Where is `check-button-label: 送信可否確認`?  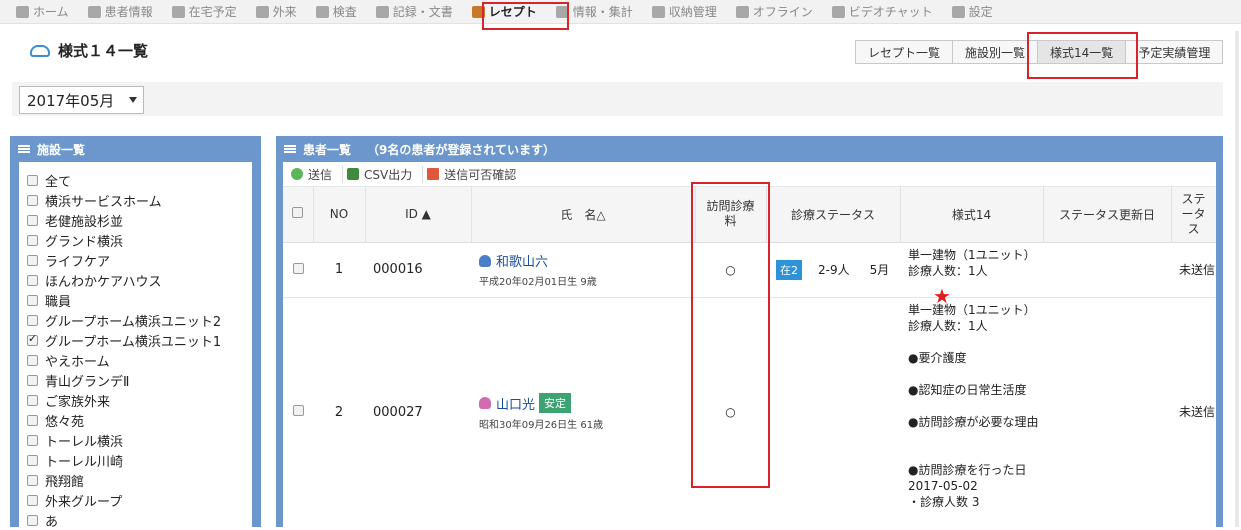 check-button-label: 送信可否確認 is located at coordinates (480, 174).